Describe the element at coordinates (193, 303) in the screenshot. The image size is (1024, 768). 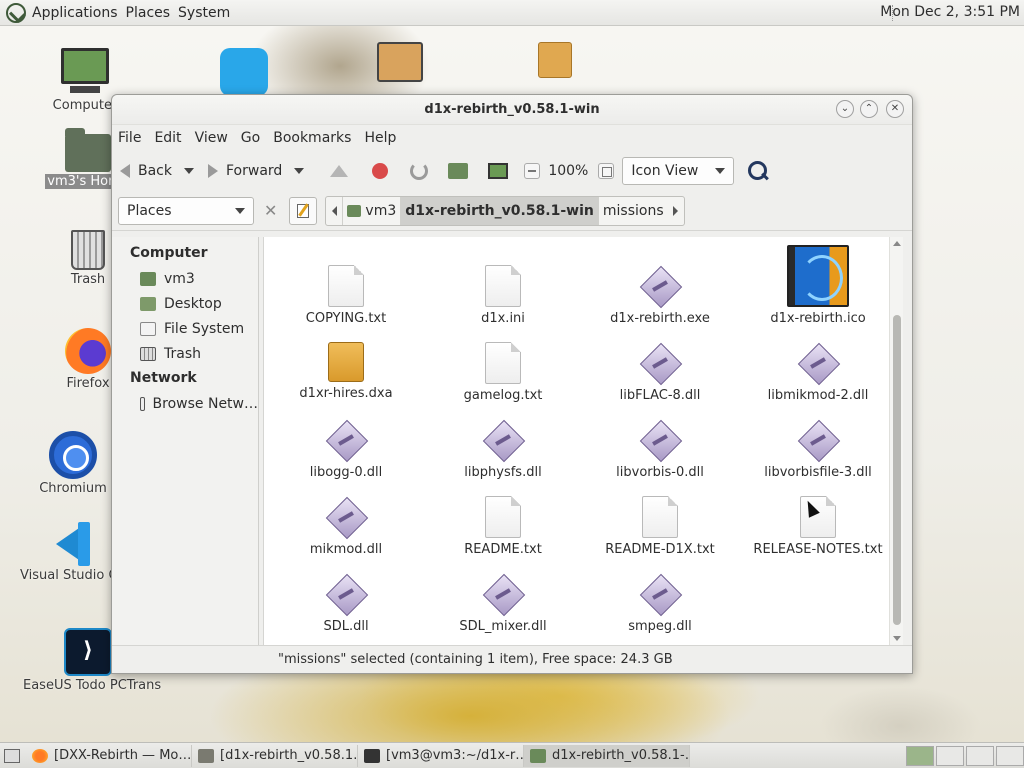
I see `sidebar-item-label: Desktop` at that location.